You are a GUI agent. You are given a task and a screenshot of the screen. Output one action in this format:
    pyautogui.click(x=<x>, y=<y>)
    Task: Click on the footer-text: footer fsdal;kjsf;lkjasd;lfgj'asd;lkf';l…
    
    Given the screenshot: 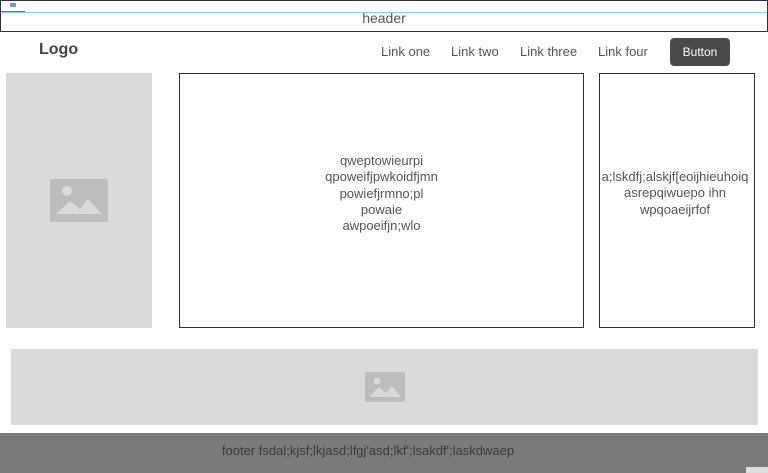 What is the action you would take?
    pyautogui.click(x=368, y=450)
    